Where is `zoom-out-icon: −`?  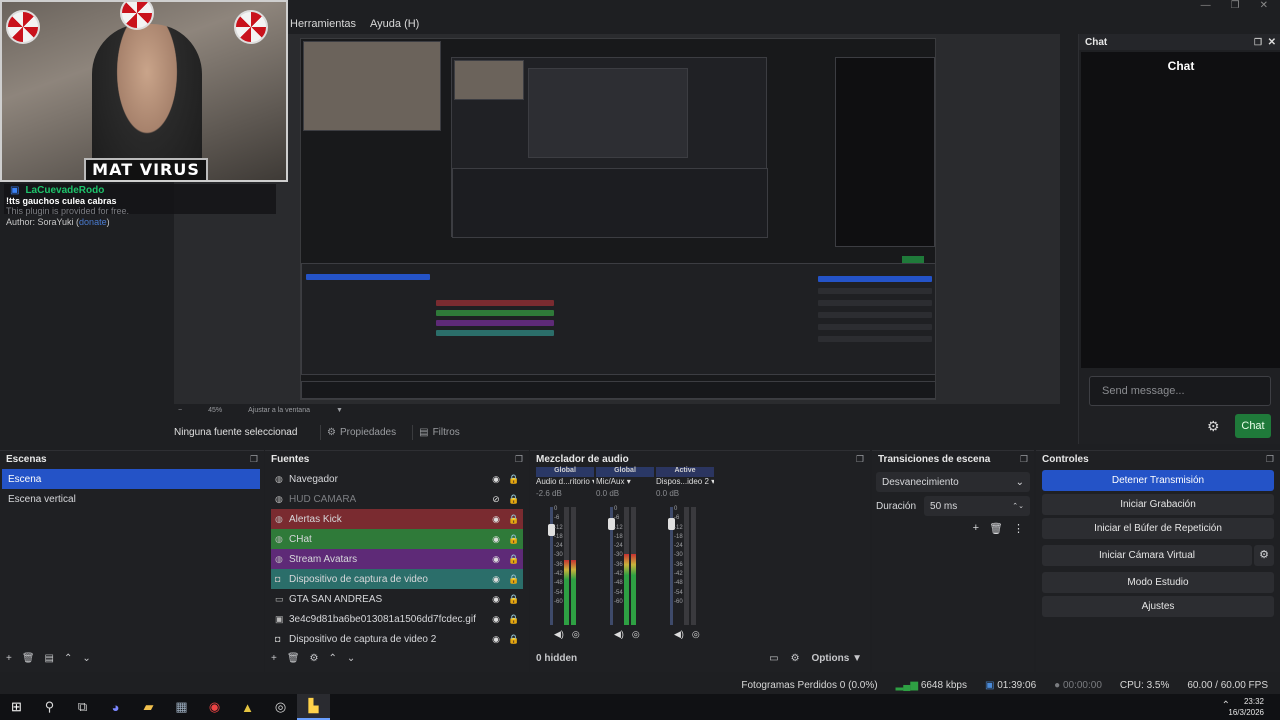
zoom-out-icon: − is located at coordinates (180, 410).